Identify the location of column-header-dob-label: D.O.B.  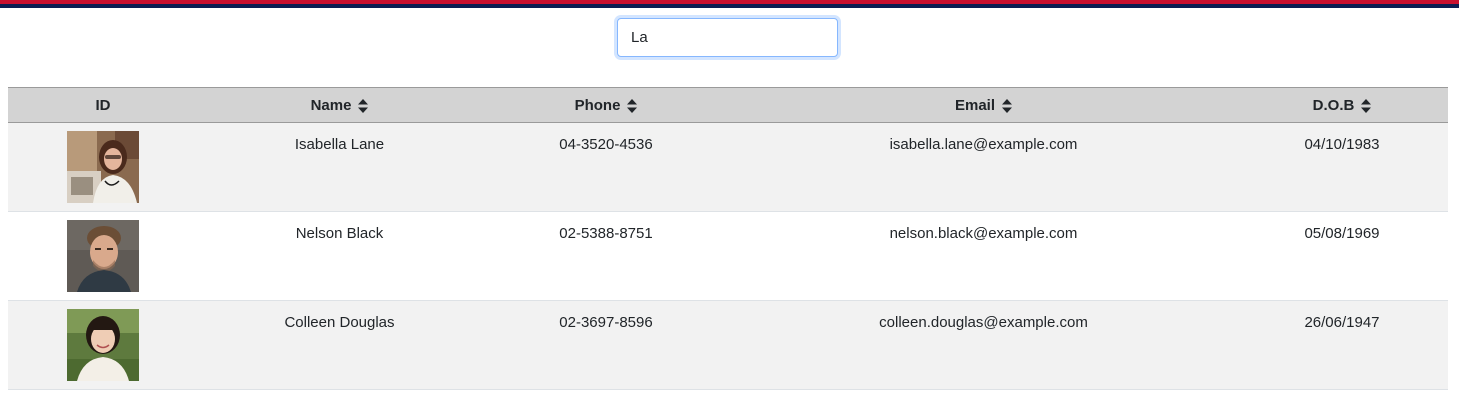
(1333, 105).